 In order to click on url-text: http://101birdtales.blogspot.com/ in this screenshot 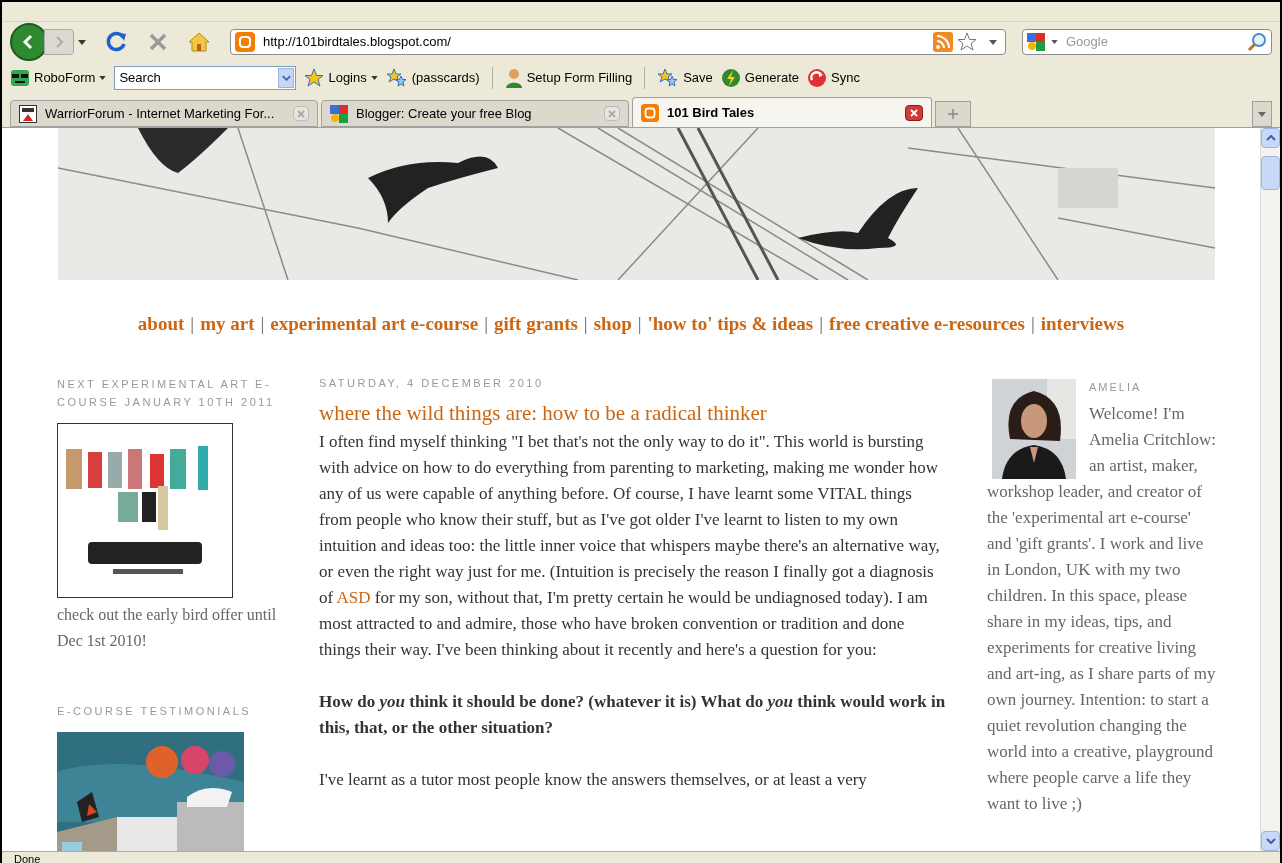, I will do `click(357, 42)`.